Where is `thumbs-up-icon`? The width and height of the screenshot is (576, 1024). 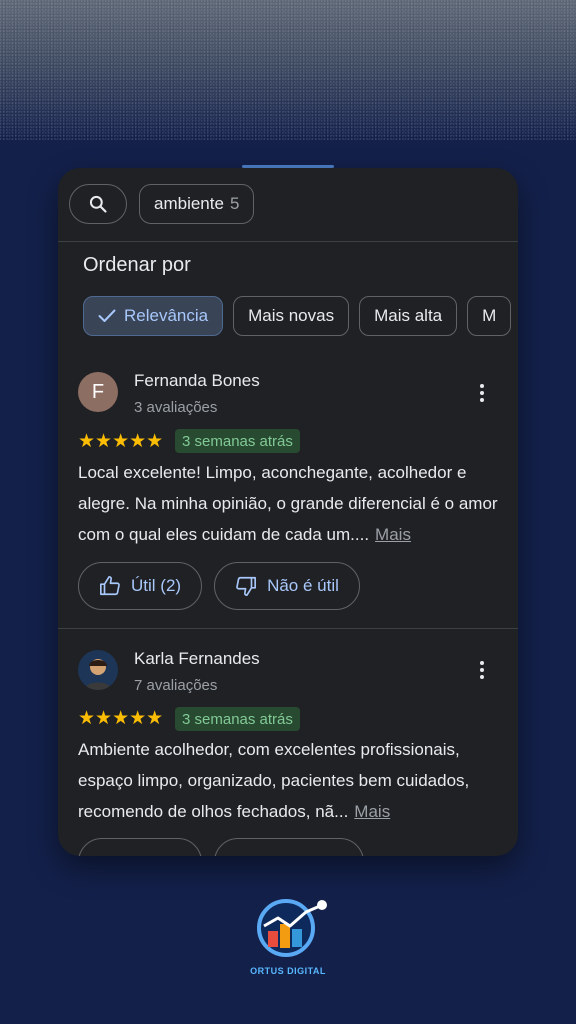
thumbs-up-icon is located at coordinates (110, 586).